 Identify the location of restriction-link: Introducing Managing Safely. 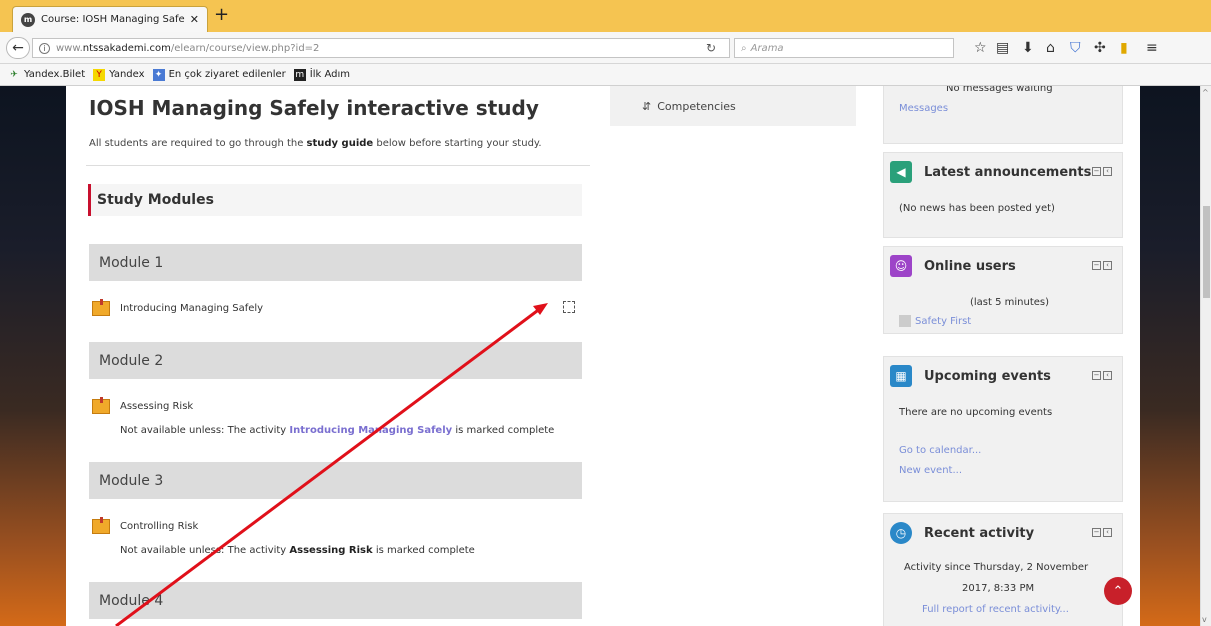
(370, 430).